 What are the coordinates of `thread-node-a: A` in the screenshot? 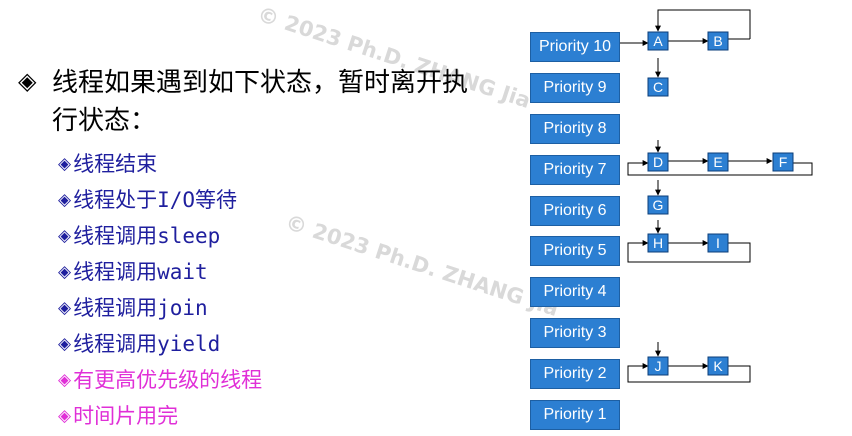 It's located at (658, 41).